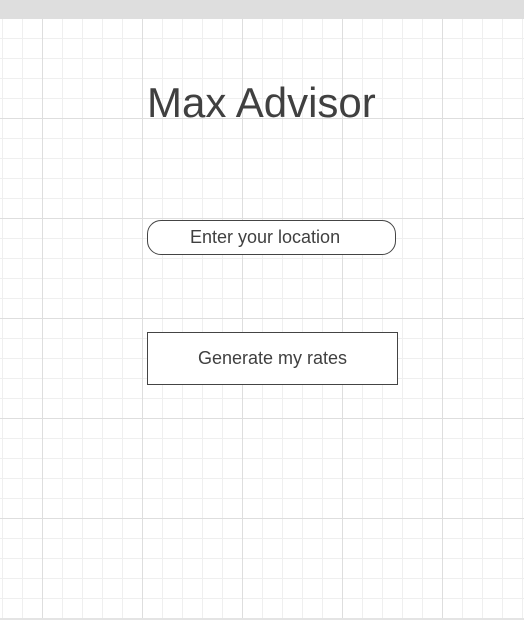 Image resolution: width=524 pixels, height=620 pixels. What do you see at coordinates (261, 102) in the screenshot?
I see `app-title: Max Advisor` at bounding box center [261, 102].